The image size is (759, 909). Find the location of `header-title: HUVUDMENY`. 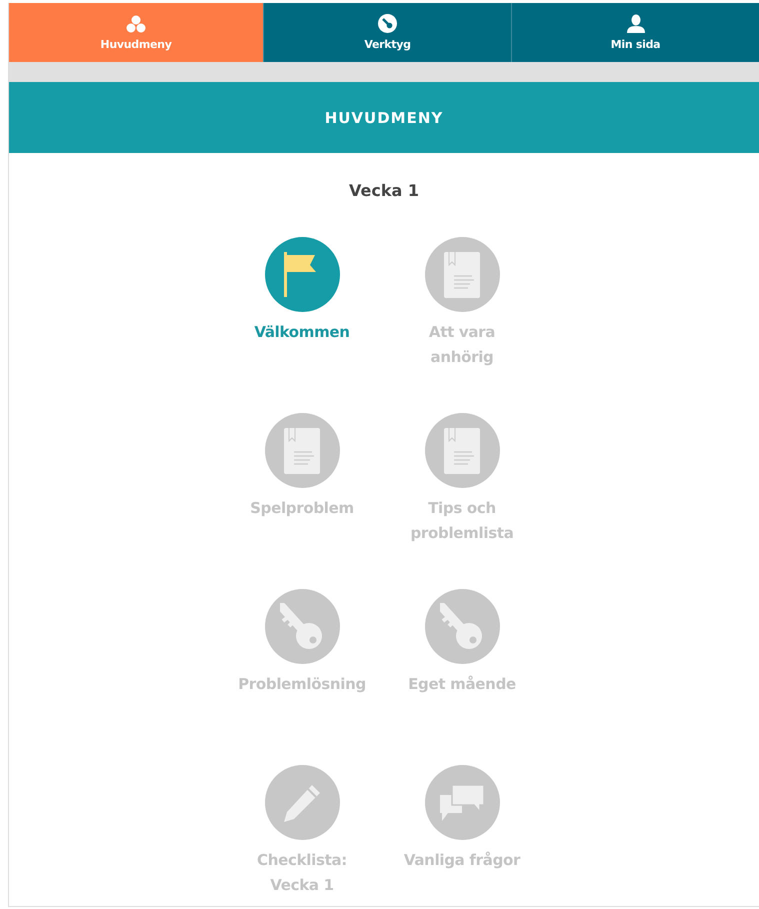

header-title: HUVUDMENY is located at coordinates (384, 117).